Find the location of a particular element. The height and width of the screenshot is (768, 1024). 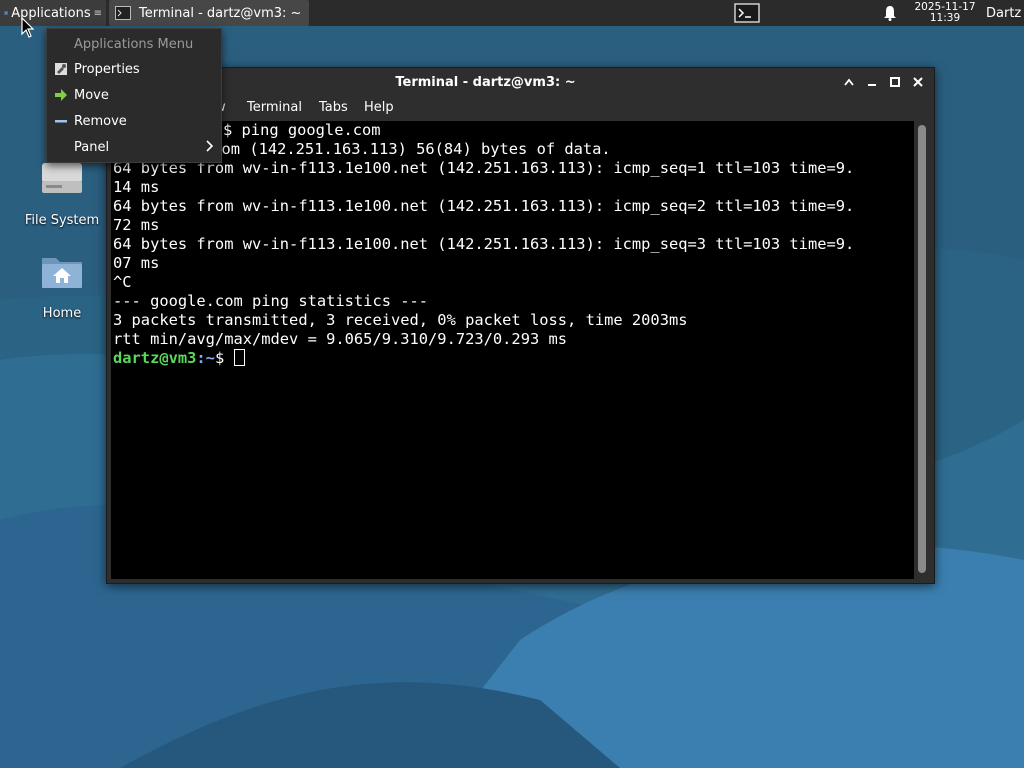

maximize-button is located at coordinates (895, 82).